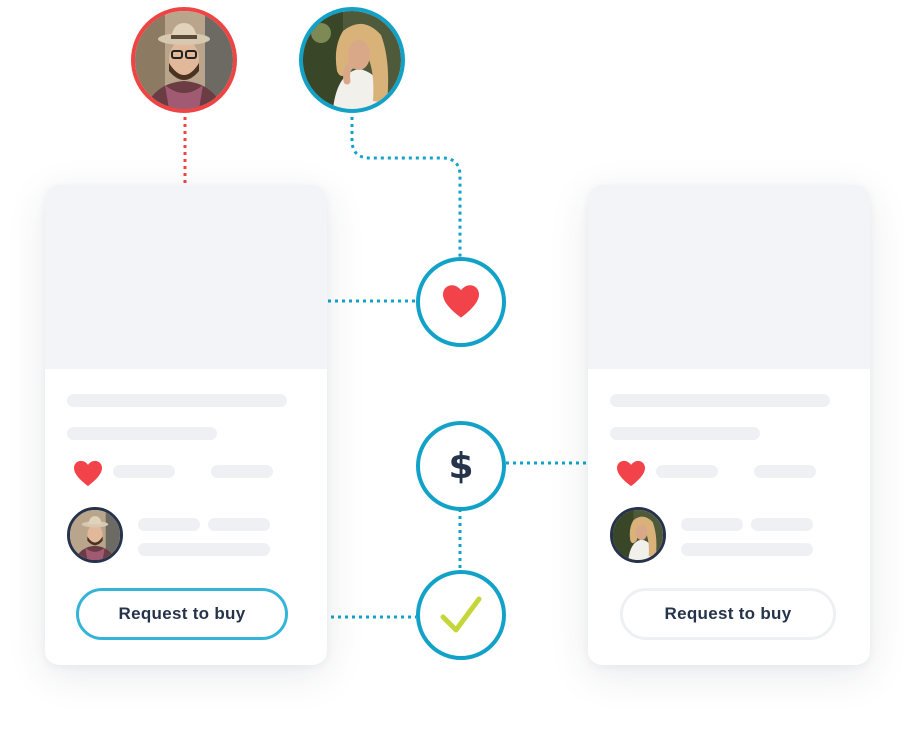 Image resolution: width=914 pixels, height=736 pixels. I want to click on confirmation-node, so click(461, 615).